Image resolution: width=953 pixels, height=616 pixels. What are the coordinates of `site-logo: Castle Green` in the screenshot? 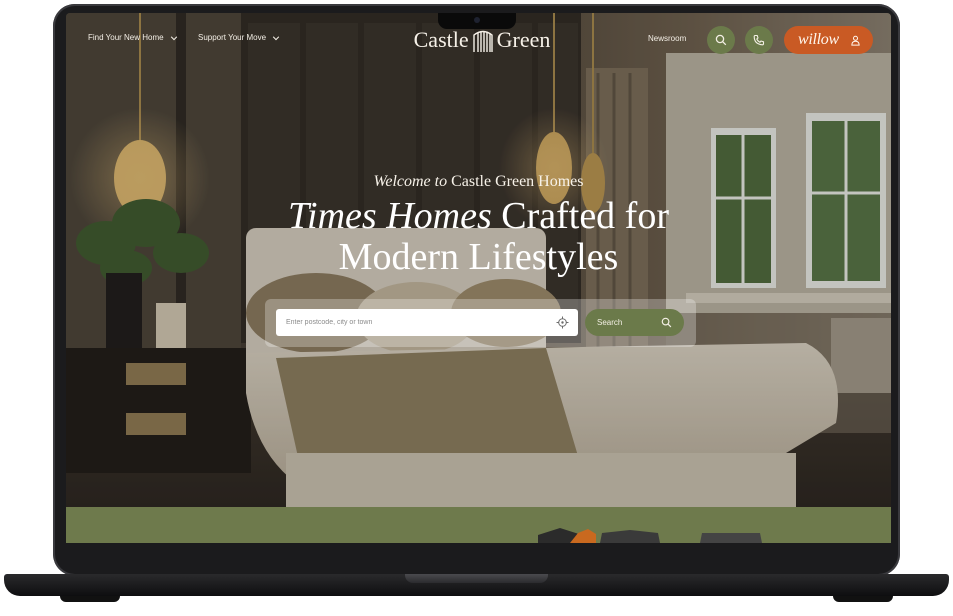 It's located at (482, 40).